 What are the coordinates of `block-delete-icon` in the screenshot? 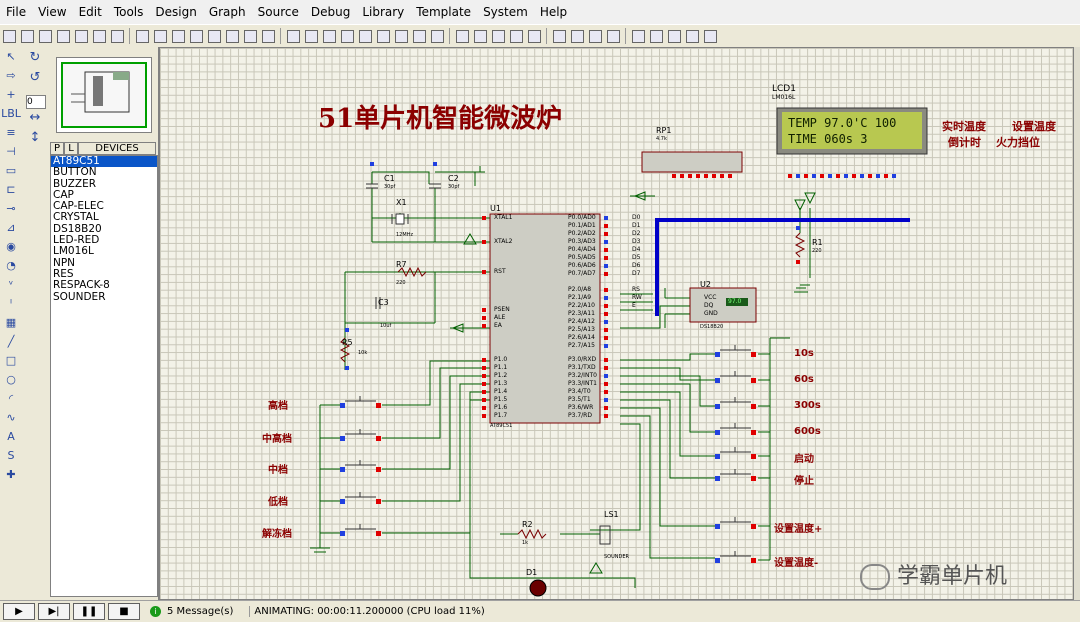 It's located at (437, 36).